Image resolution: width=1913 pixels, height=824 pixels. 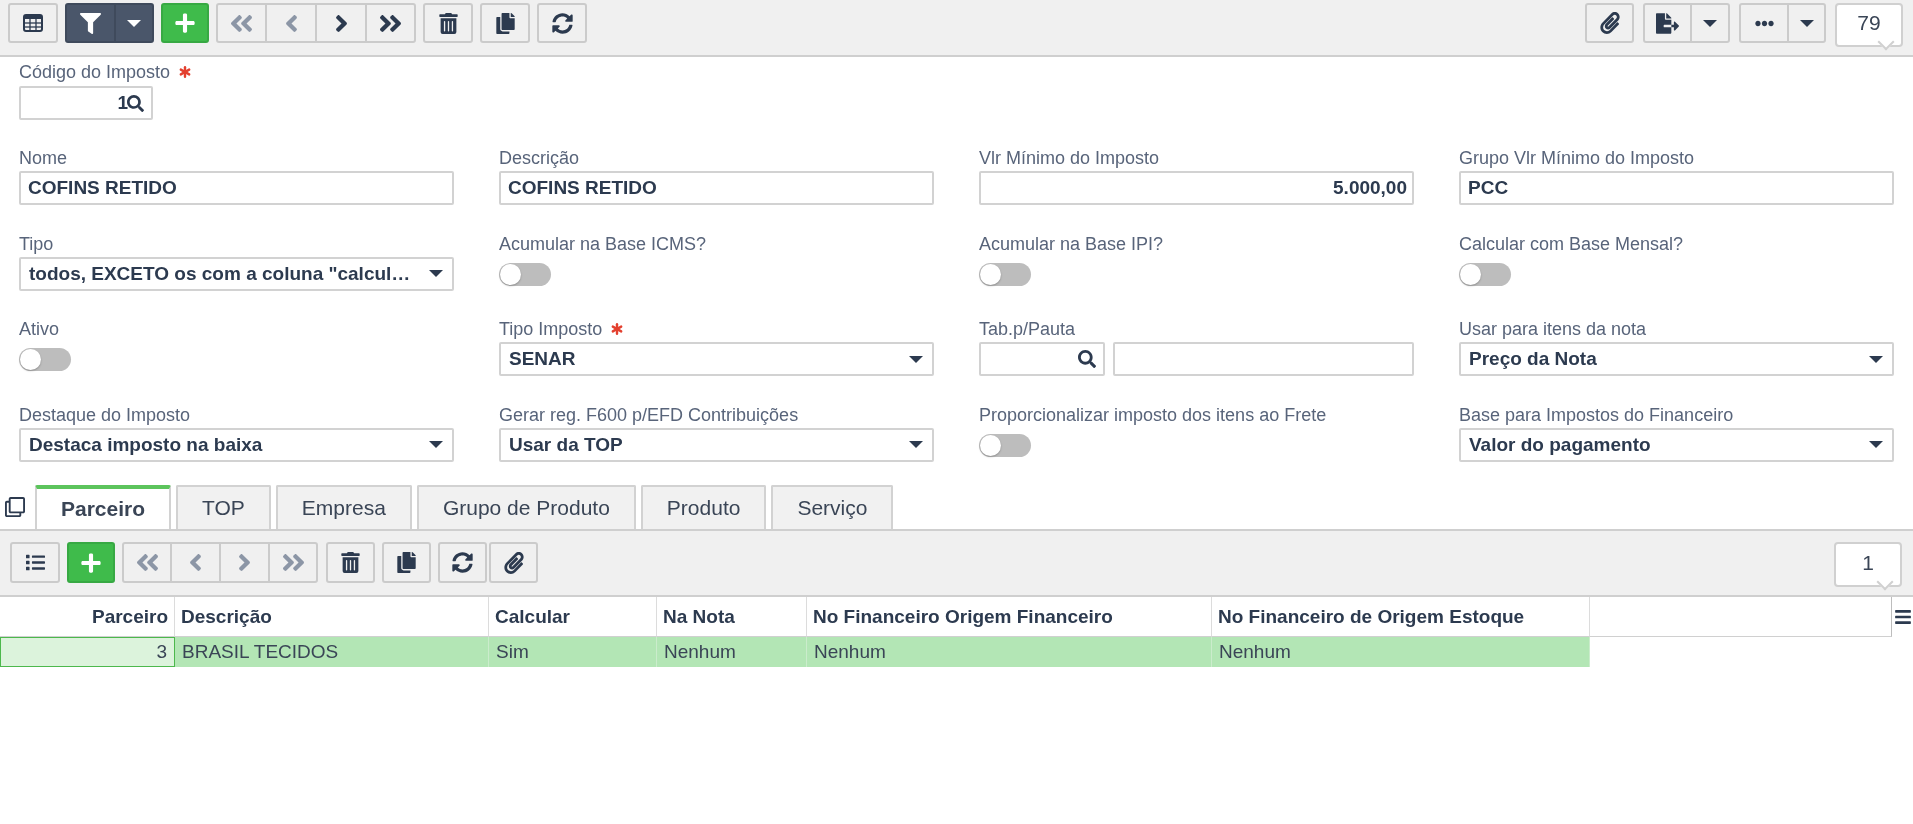 I want to click on column-header: No Financeiro de Origem Estoque, so click(x=1401, y=617).